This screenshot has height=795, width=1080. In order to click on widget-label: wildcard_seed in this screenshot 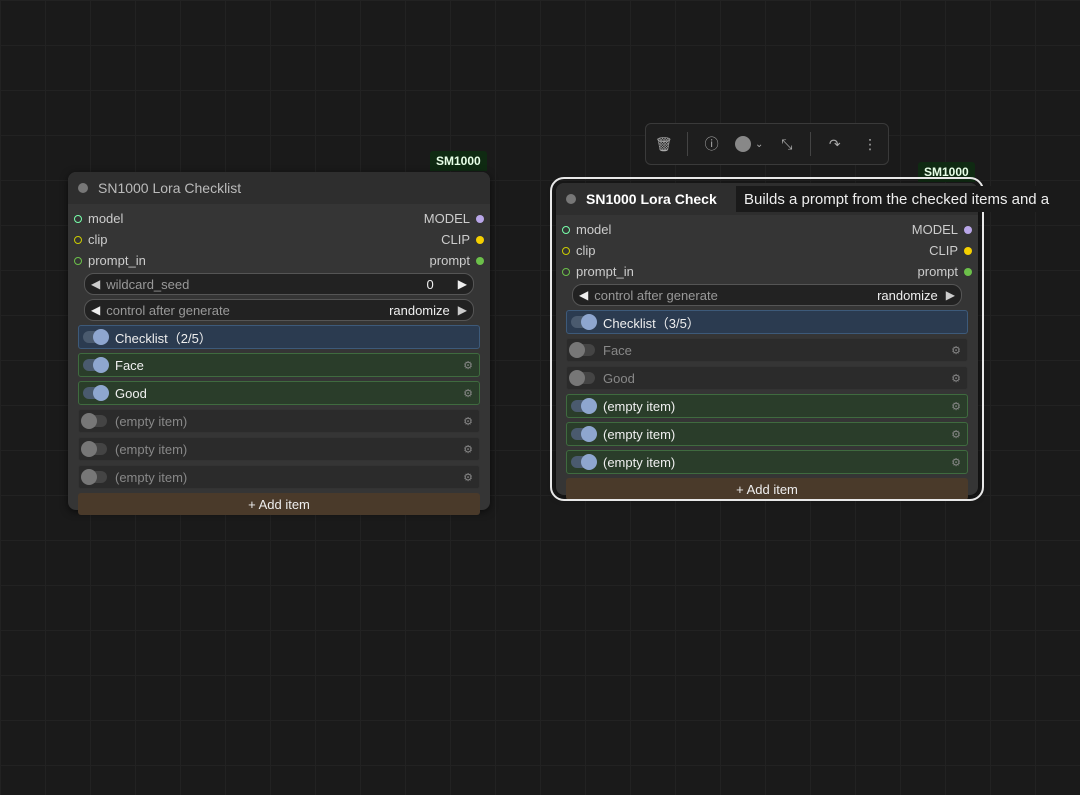, I will do `click(148, 284)`.